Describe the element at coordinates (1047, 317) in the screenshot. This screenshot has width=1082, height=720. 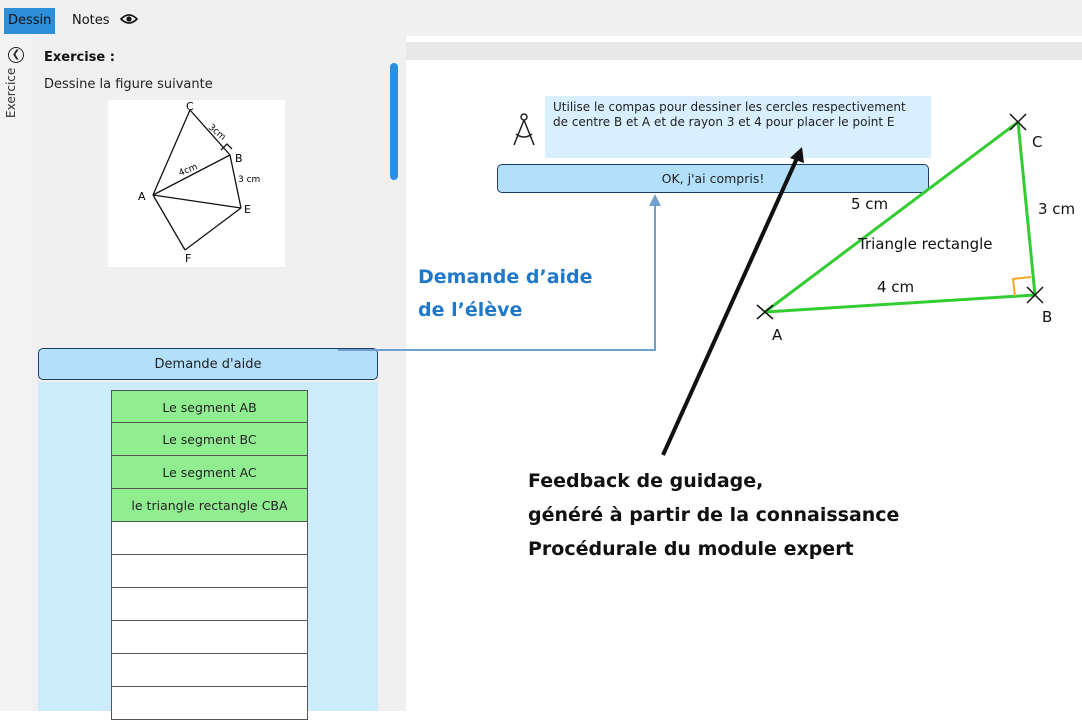
I see `point-label-b: B` at that location.